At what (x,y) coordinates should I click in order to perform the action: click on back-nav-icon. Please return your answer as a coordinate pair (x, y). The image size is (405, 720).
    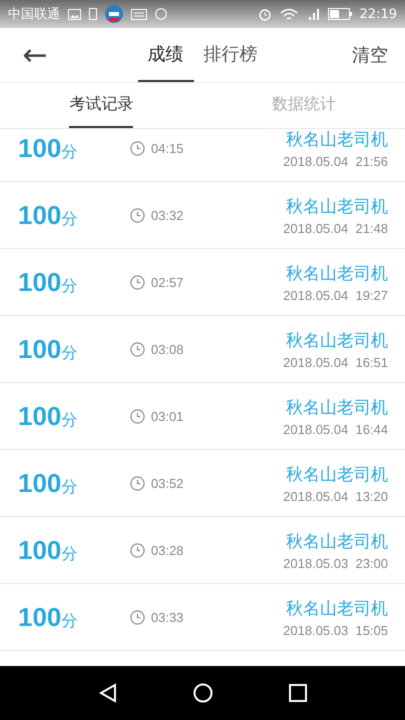
    Looking at the image, I should click on (108, 693).